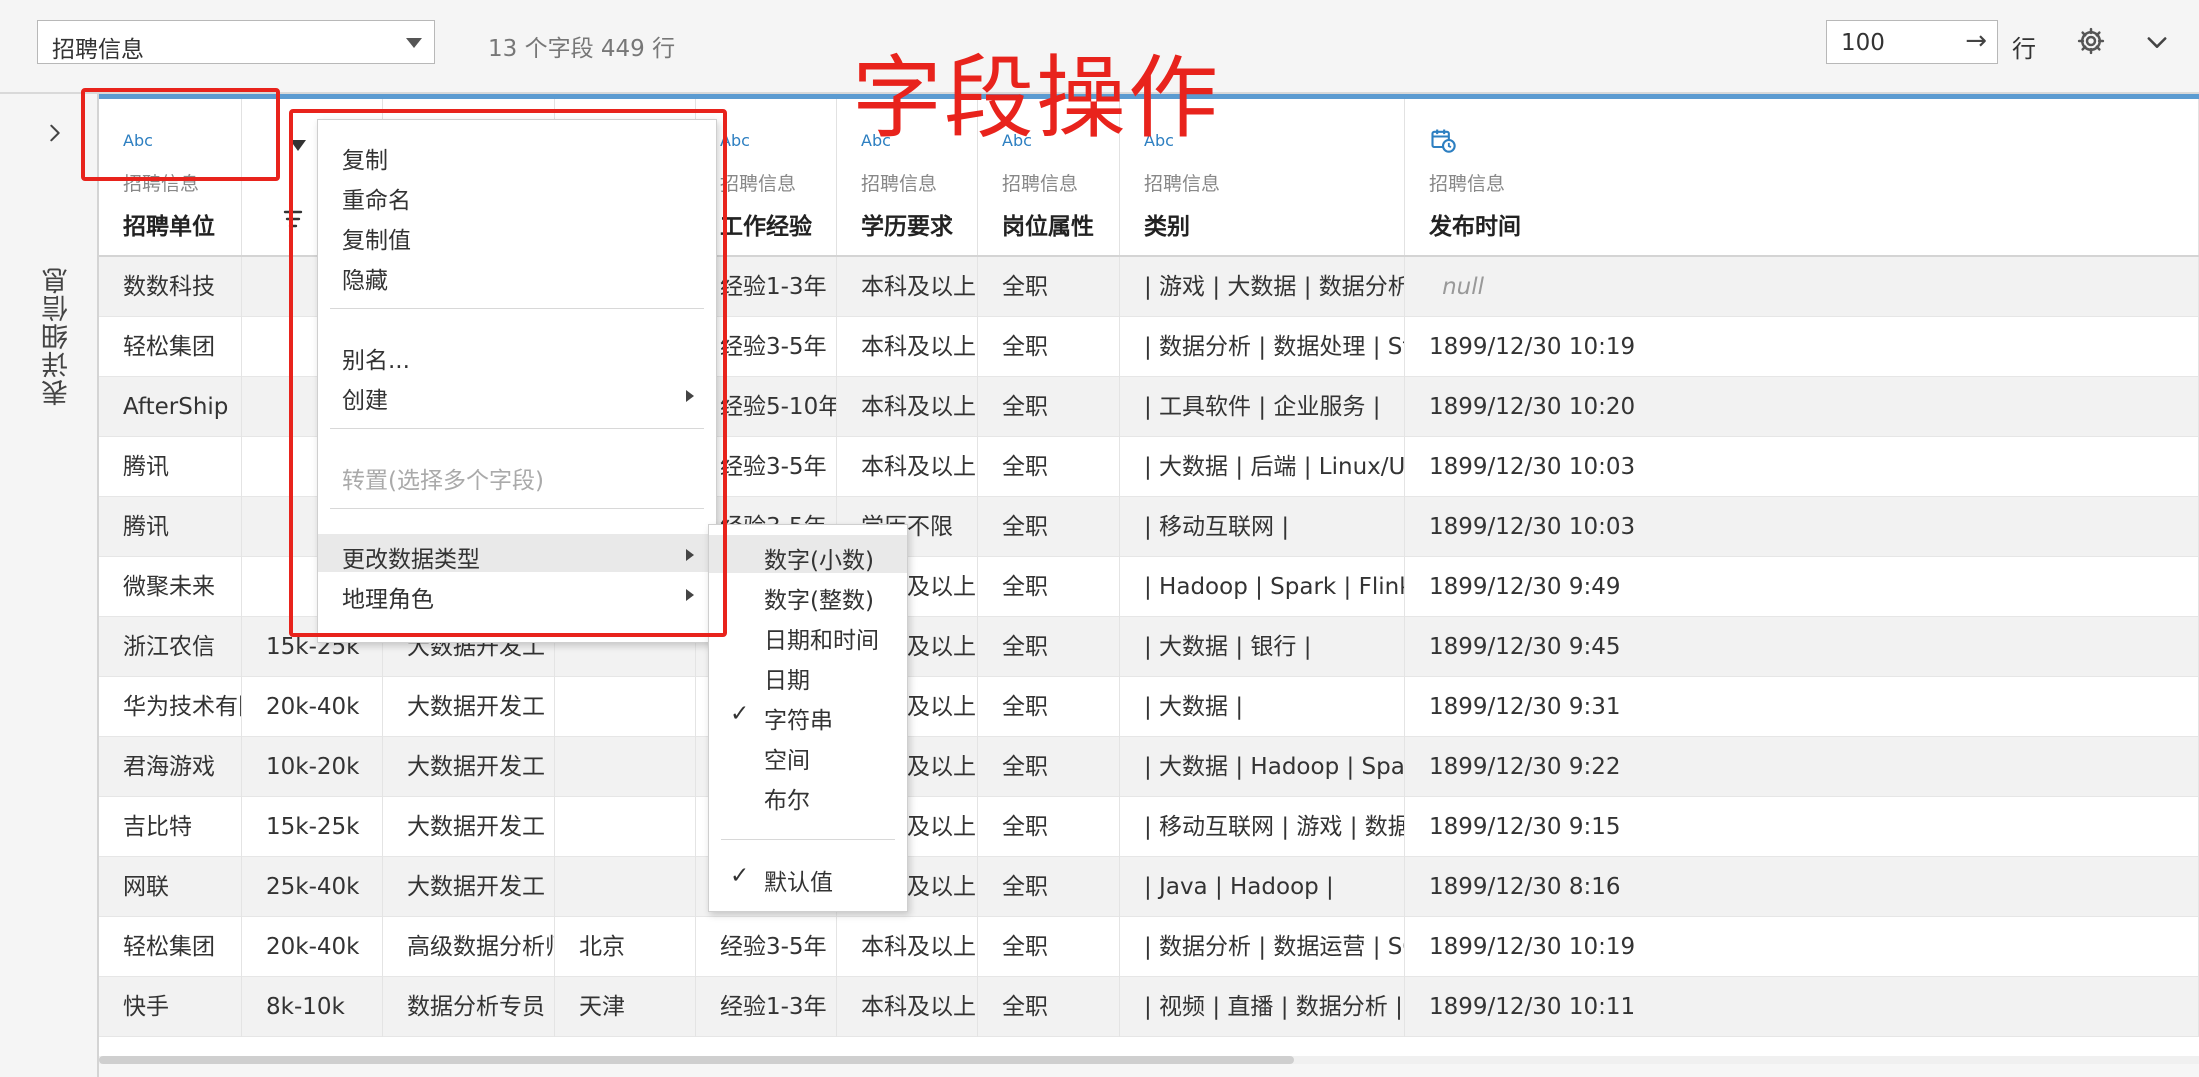 The height and width of the screenshot is (1077, 2199). Describe the element at coordinates (1802, 407) in the screenshot. I see `table-cell: 1899/12/30 10:20` at that location.